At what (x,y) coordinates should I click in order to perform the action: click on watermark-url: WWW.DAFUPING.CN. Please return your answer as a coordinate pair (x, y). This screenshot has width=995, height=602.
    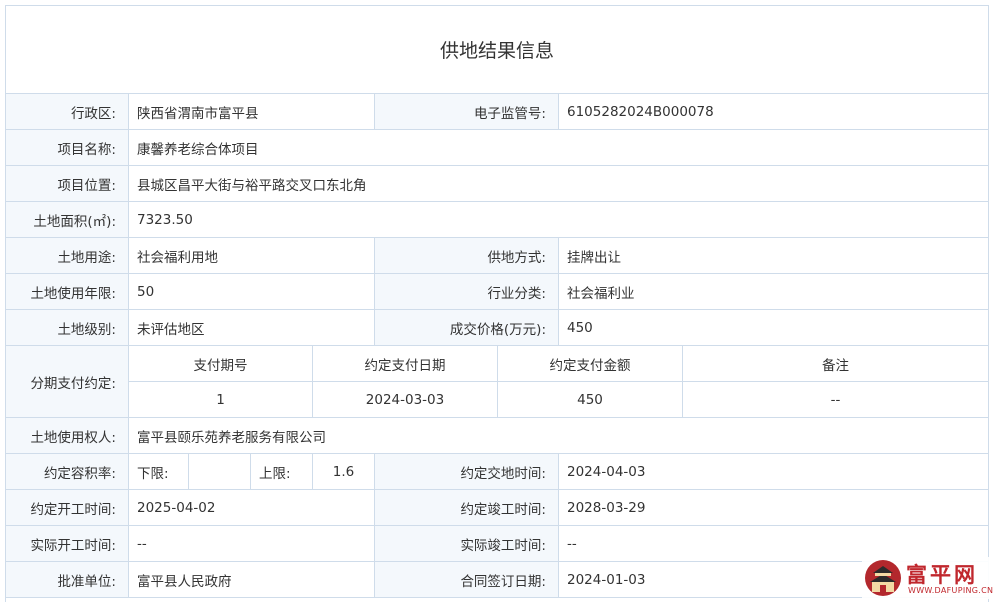
    Looking at the image, I should click on (951, 590).